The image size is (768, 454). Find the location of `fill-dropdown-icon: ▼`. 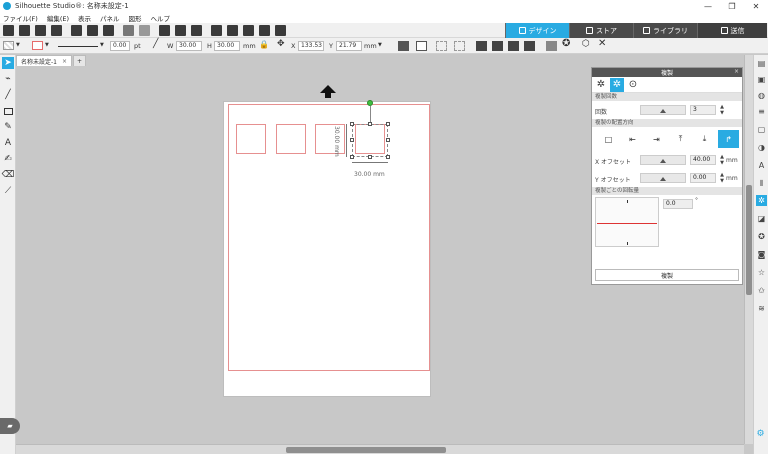

fill-dropdown-icon: ▼ is located at coordinates (18, 45).